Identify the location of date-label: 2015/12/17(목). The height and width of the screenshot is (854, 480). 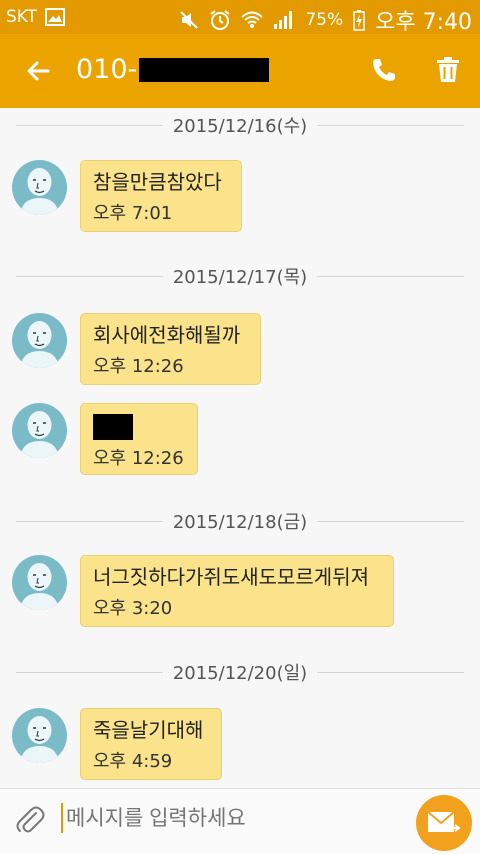
(240, 277).